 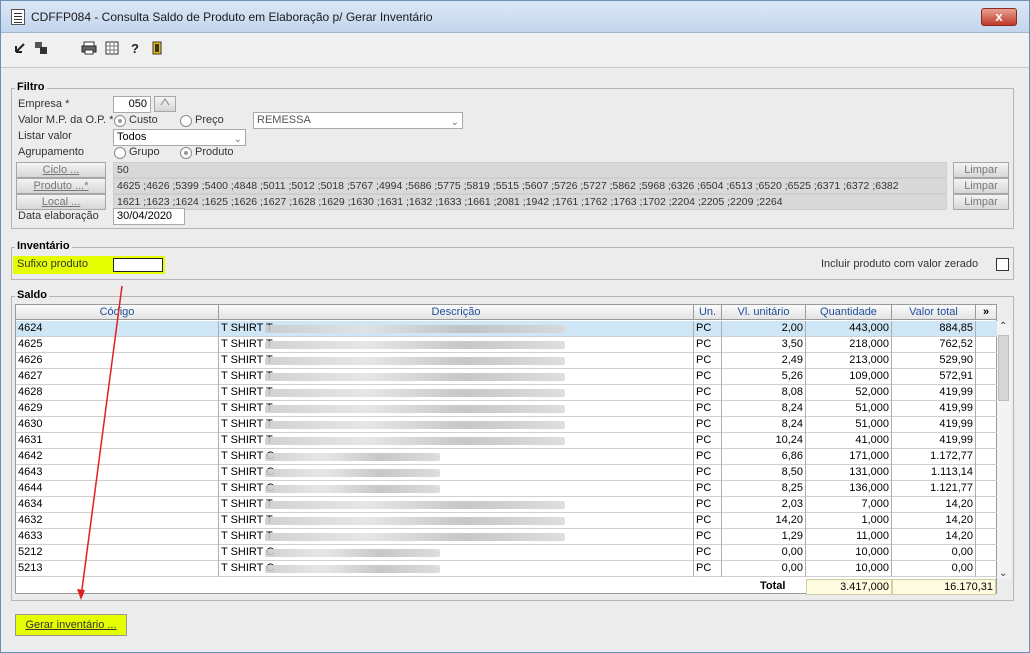 What do you see at coordinates (41, 49) in the screenshot?
I see `windows-icon` at bounding box center [41, 49].